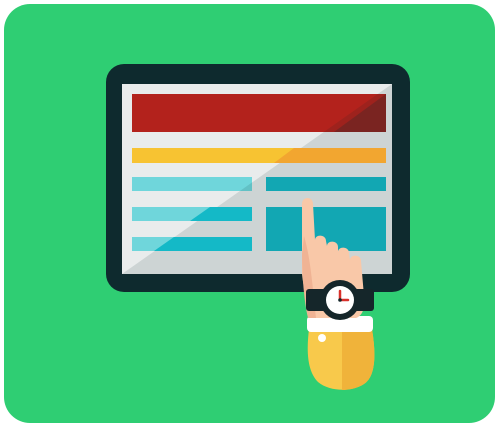 The height and width of the screenshot is (427, 499). I want to click on sleeve-button, so click(322, 338).